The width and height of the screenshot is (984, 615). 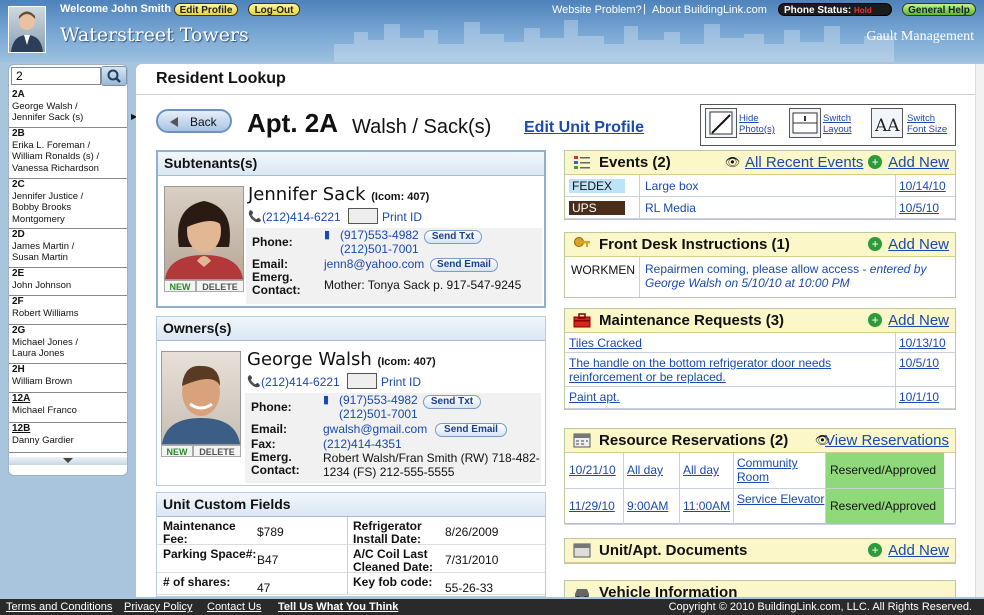 What do you see at coordinates (194, 121) in the screenshot?
I see `back-button: Back` at bounding box center [194, 121].